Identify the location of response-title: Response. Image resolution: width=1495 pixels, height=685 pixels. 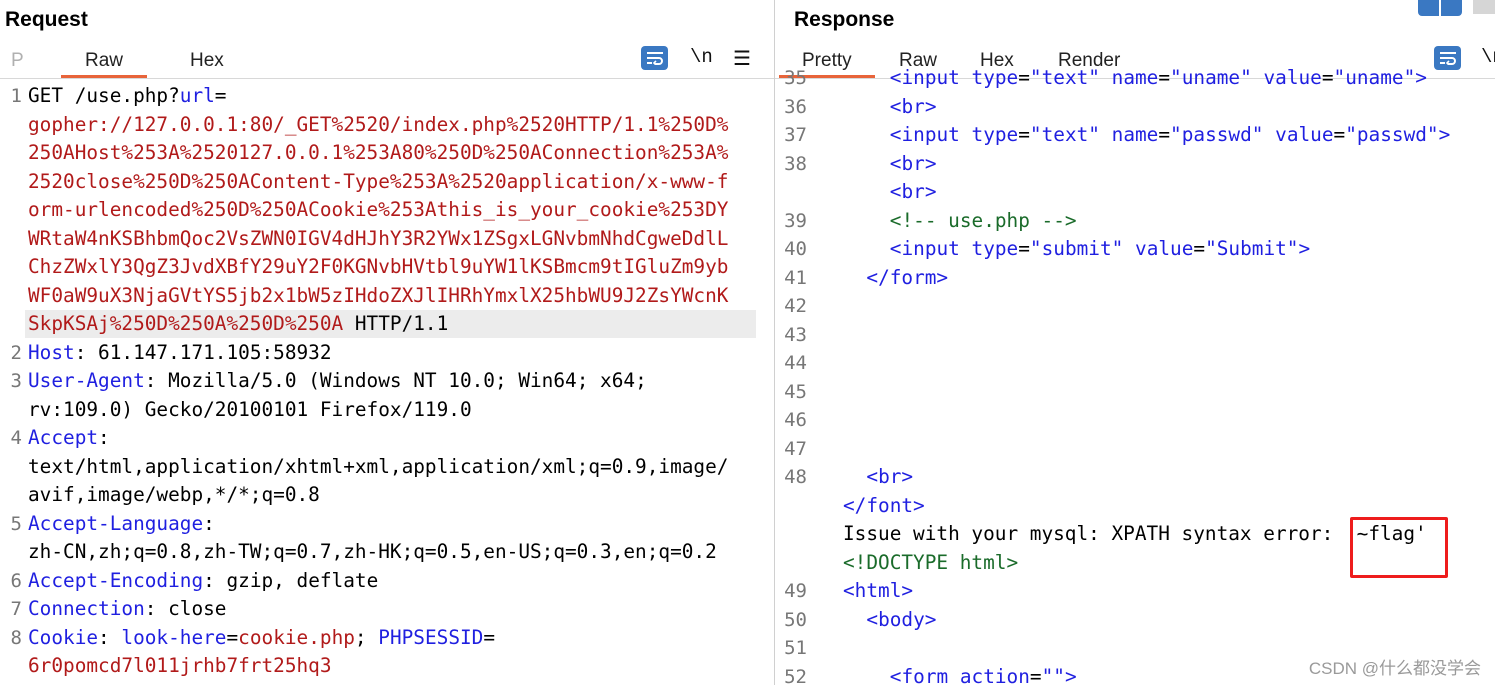
(844, 19).